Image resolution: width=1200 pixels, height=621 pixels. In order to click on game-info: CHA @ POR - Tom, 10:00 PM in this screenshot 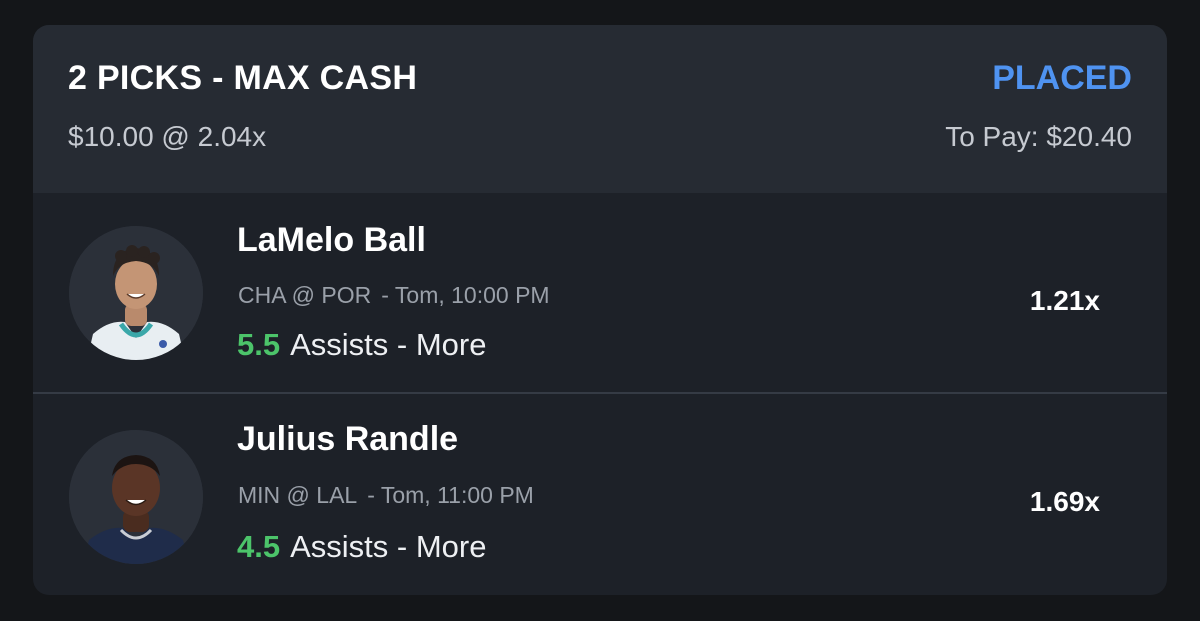, I will do `click(394, 295)`.